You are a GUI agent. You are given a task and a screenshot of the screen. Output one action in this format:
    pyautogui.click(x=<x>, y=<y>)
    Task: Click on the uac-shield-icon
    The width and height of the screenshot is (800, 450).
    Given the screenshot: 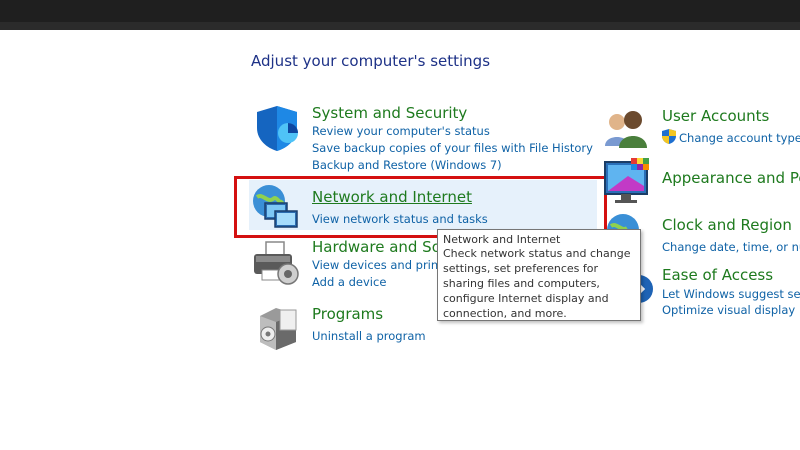 What is the action you would take?
    pyautogui.click(x=669, y=136)
    